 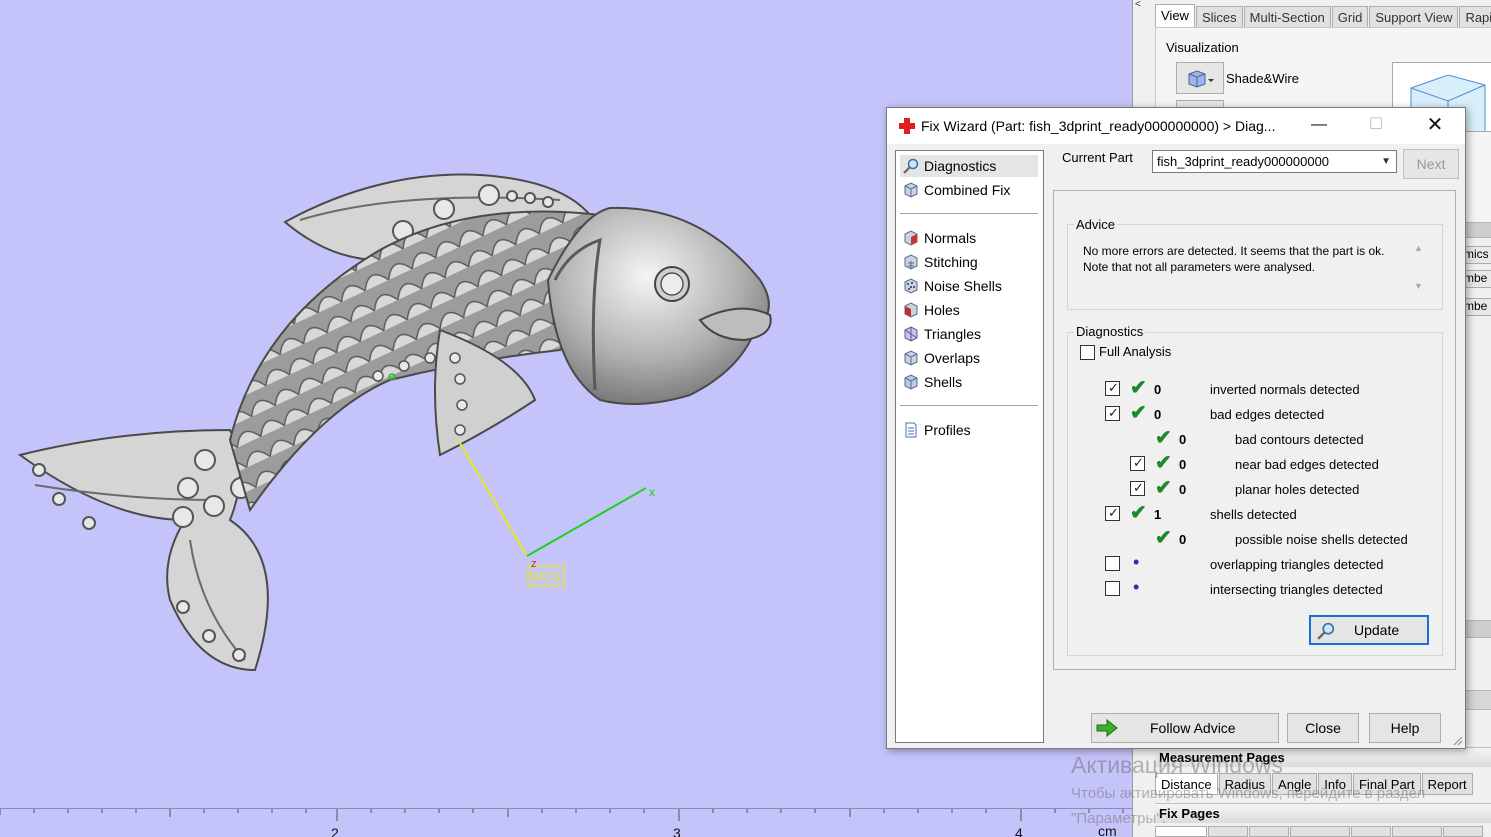 I want to click on diagnostic-row: ✓ ✔ 0 inverted normals detected, so click(x=1167, y=388).